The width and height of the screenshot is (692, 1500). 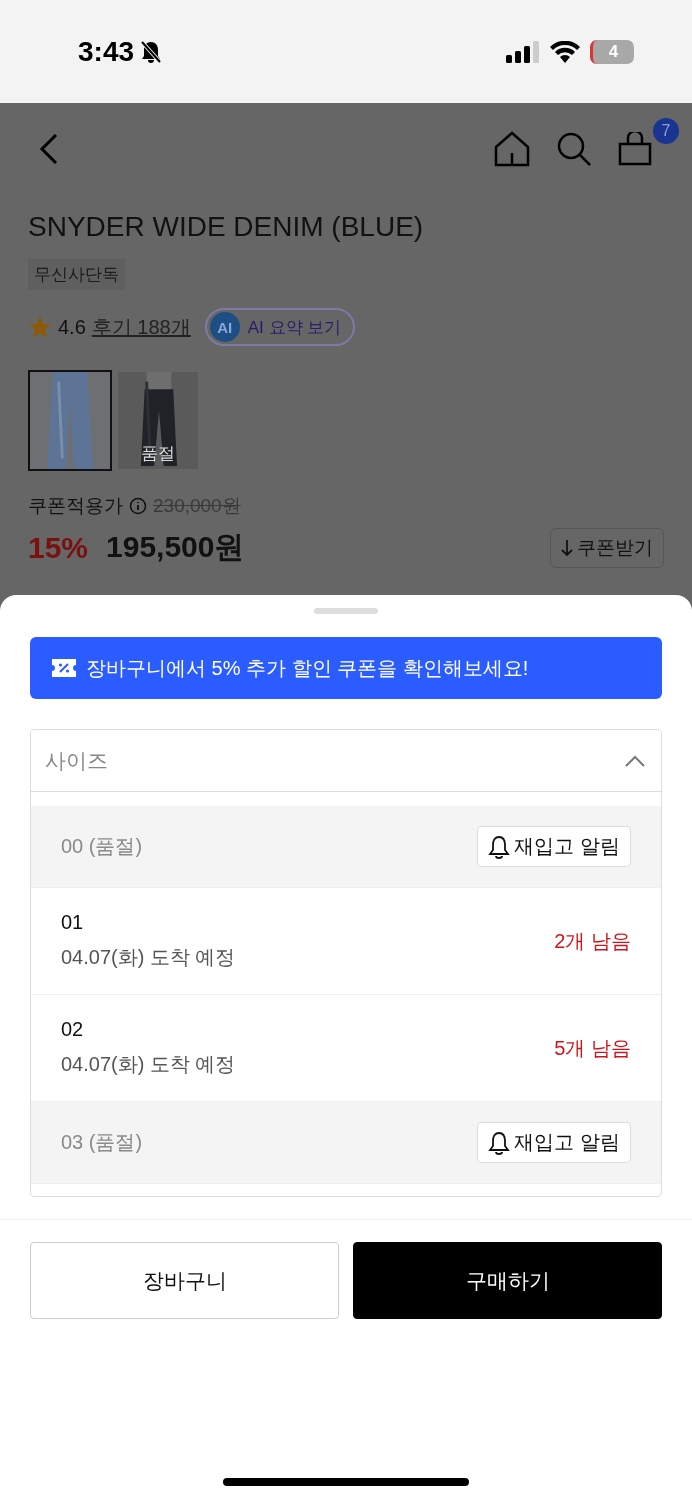 I want to click on product-title: SNYDER WIDE DENIM (BLUE), so click(x=226, y=227).